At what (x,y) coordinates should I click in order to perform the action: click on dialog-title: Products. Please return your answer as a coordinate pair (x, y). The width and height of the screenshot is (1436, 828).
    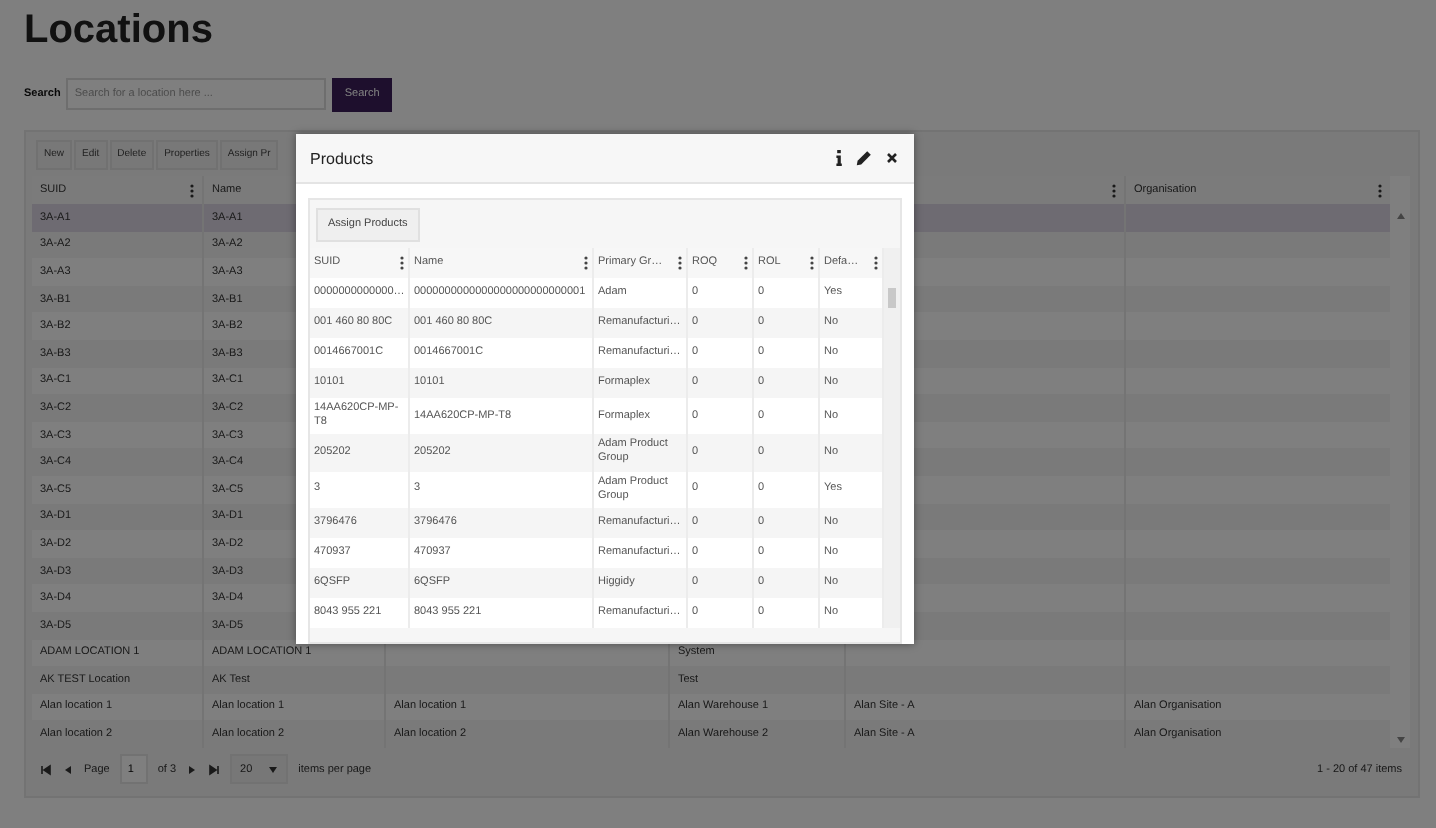
    Looking at the image, I should click on (342, 158).